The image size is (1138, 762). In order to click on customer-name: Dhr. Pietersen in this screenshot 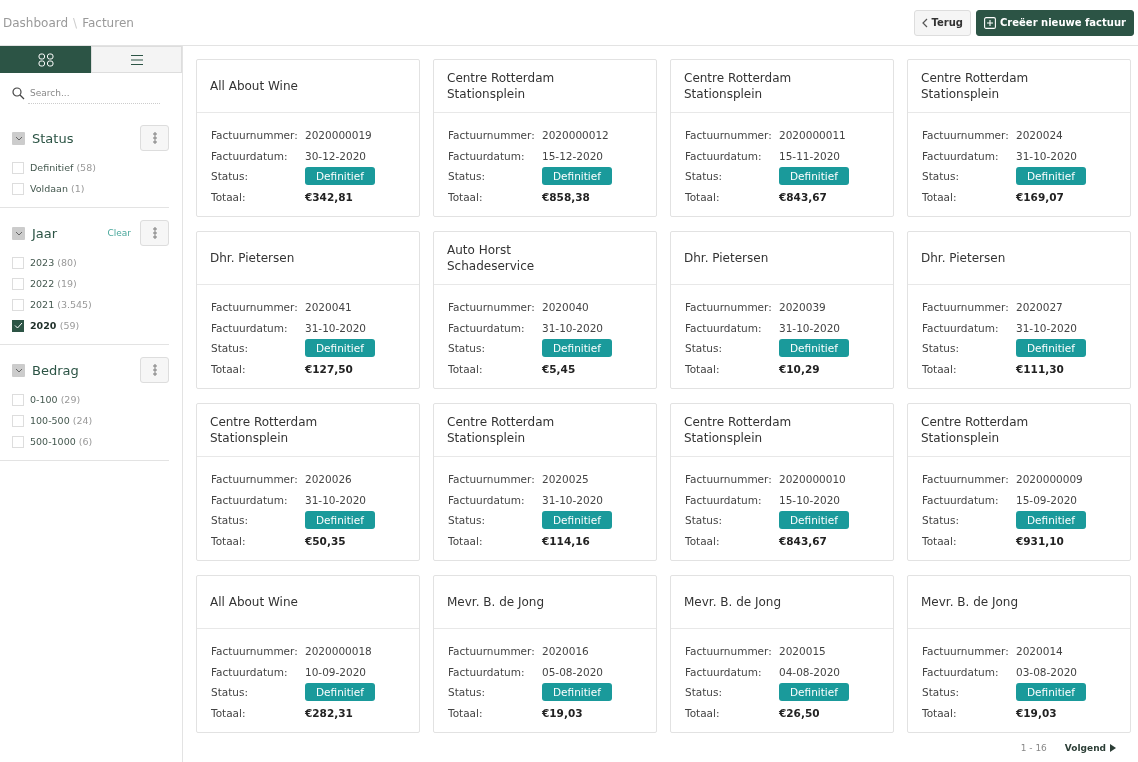, I will do `click(726, 258)`.